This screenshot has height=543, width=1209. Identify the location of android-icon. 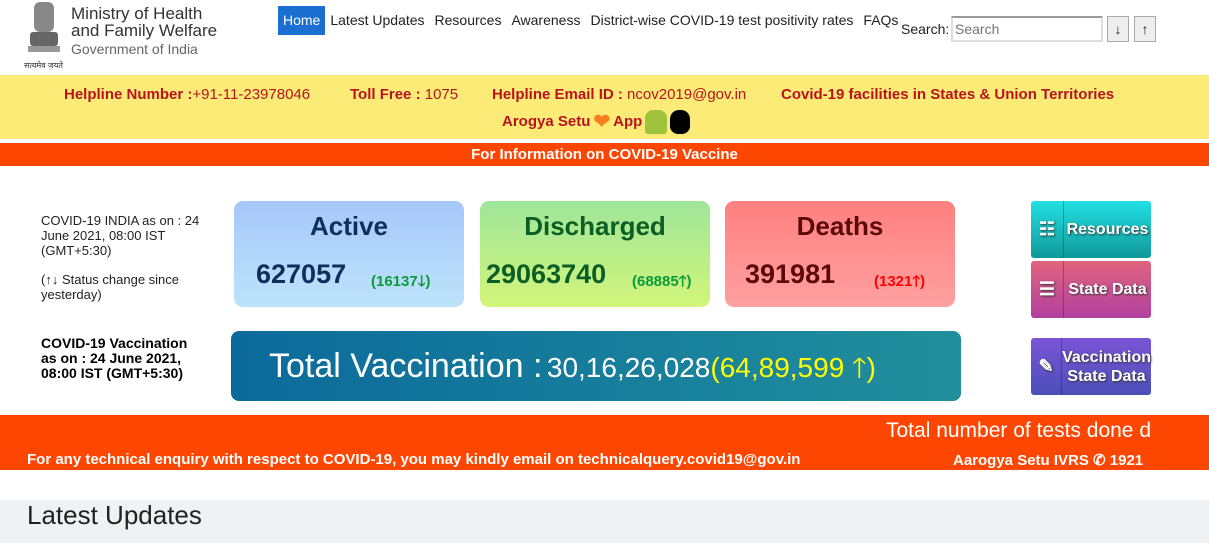
(656, 121).